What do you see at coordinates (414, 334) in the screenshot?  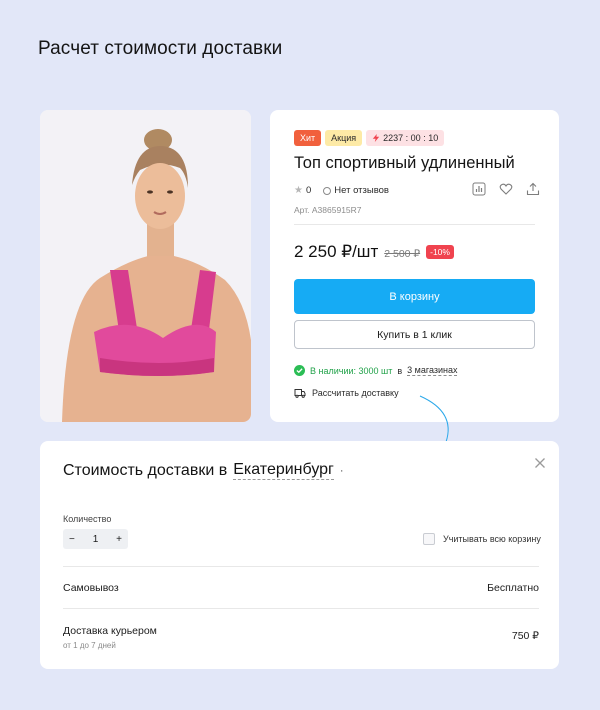 I see `buy-one-click-button: Купить в 1 клик` at bounding box center [414, 334].